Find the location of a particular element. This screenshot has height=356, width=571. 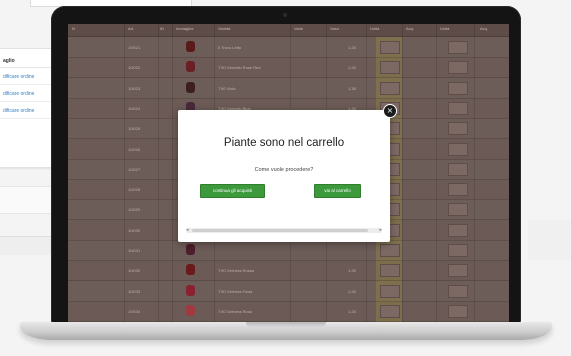

article-code: 10/032 is located at coordinates (134, 271).